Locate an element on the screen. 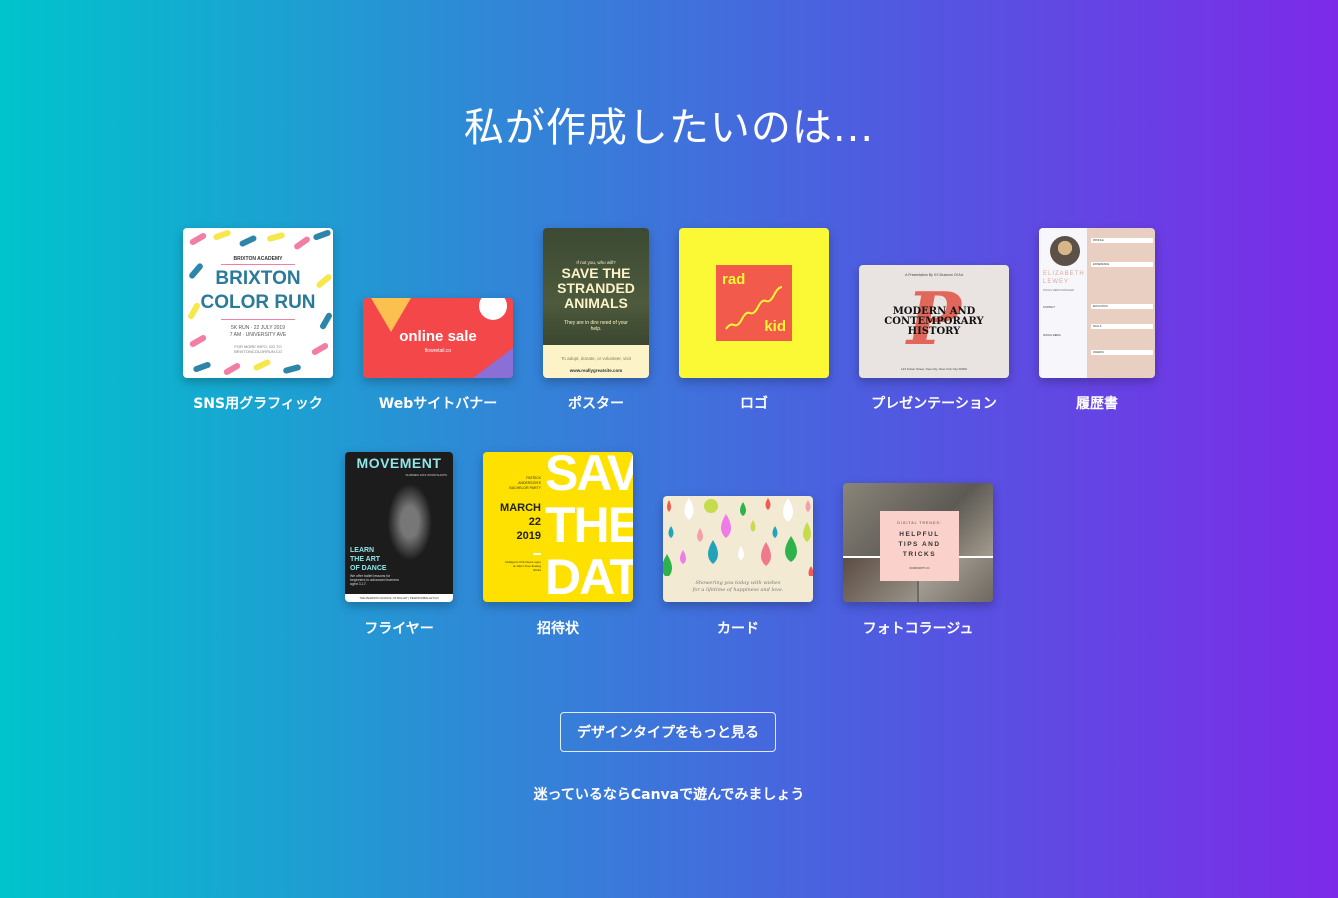 The width and height of the screenshot is (1338, 898). invite-date-month: MARCH is located at coordinates (520, 508).